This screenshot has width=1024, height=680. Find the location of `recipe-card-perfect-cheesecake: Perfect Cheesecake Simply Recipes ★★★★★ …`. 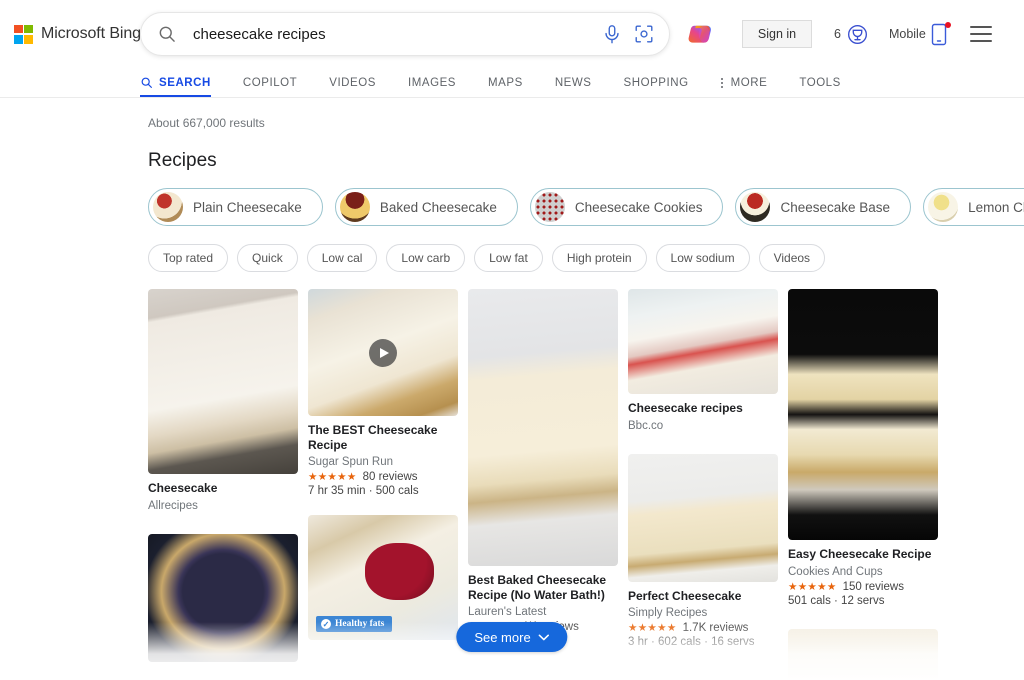

recipe-card-perfect-cheesecake: Perfect Cheesecake Simply Recipes ★★★★★ … is located at coordinates (703, 551).